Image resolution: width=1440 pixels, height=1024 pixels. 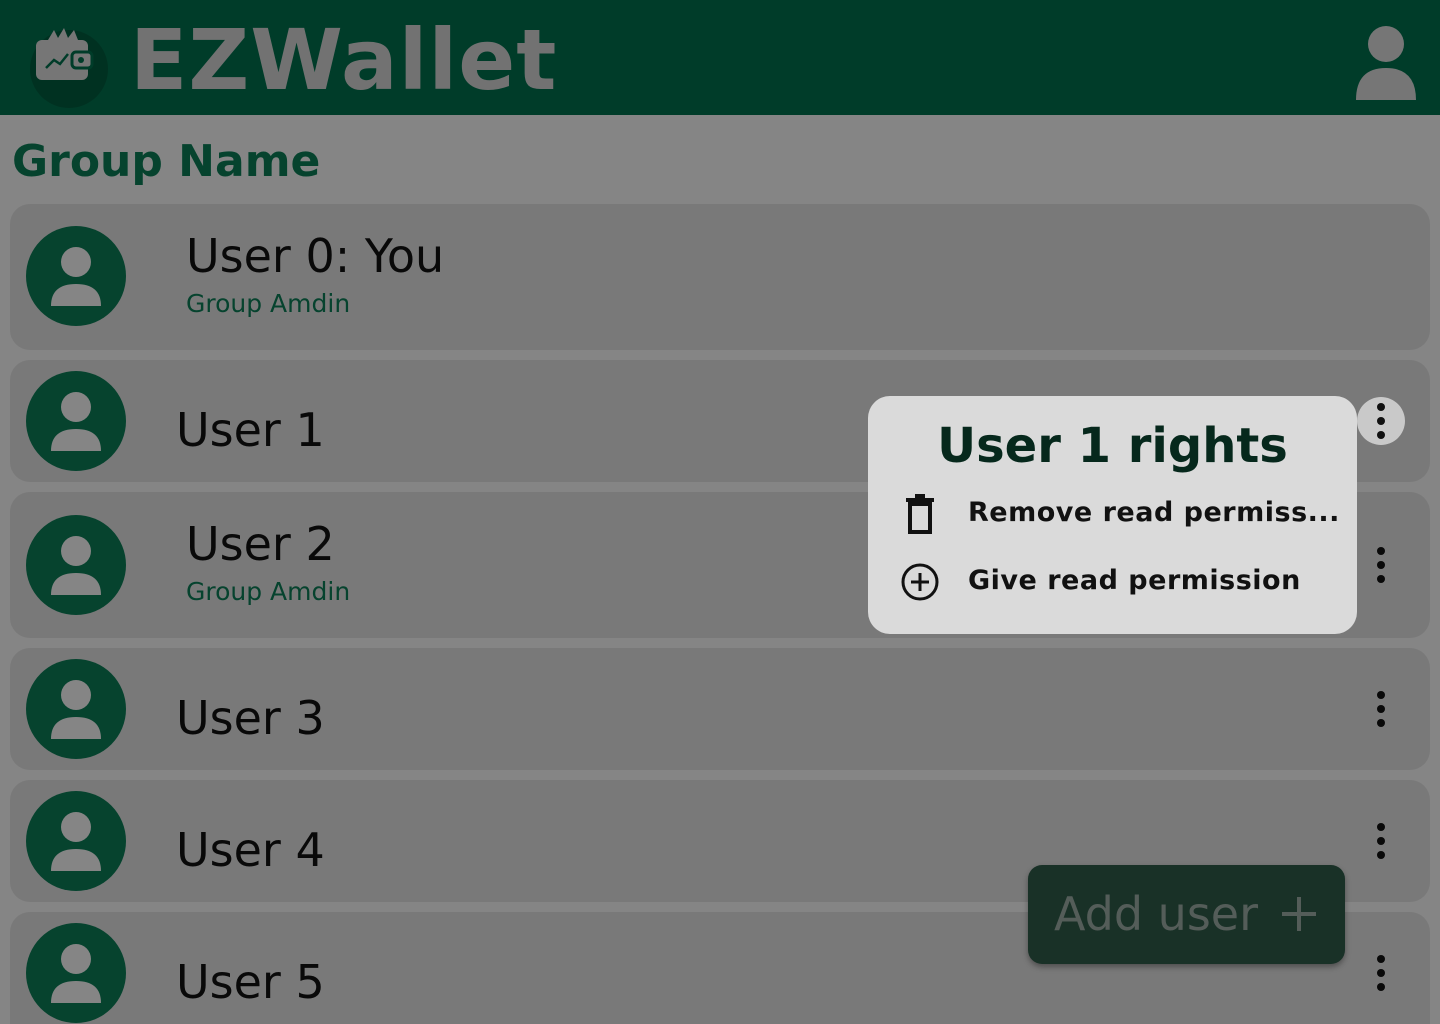 What do you see at coordinates (1134, 580) in the screenshot?
I see `menu-item-label: Give read permission` at bounding box center [1134, 580].